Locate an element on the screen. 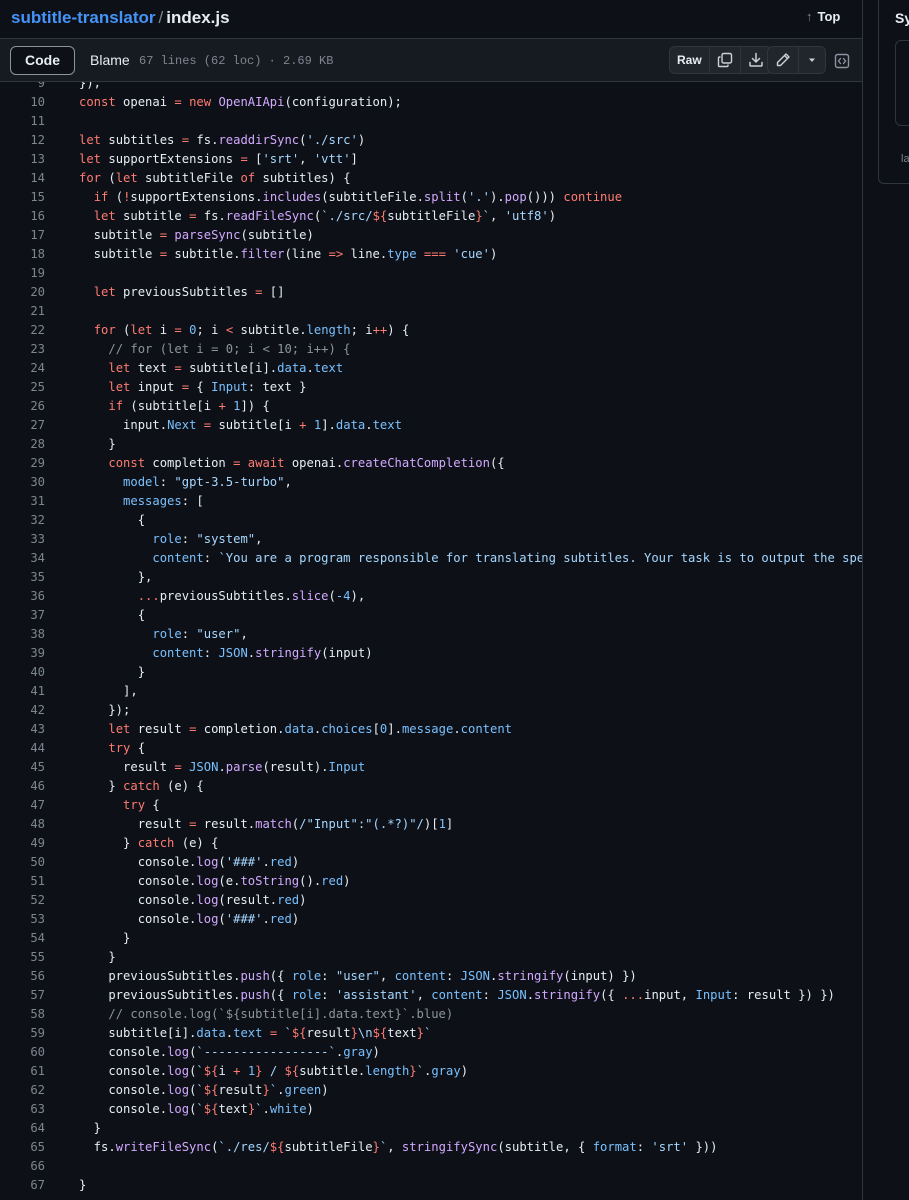 The image size is (909, 1200). code-square-icon is located at coordinates (842, 61).